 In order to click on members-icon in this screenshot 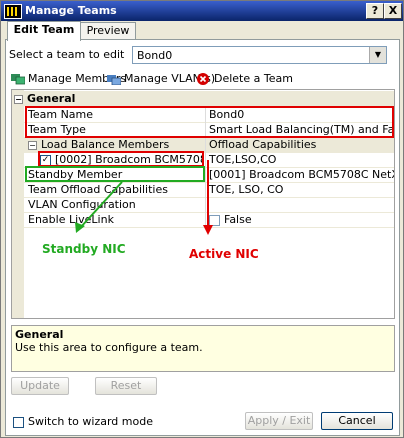, I will do `click(18, 79)`.